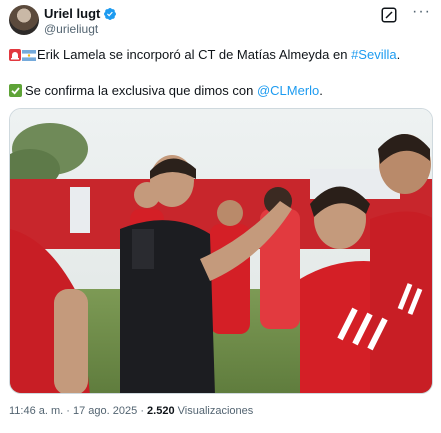 The height and width of the screenshot is (433, 441). I want to click on more-options-icon: ···, so click(421, 12).